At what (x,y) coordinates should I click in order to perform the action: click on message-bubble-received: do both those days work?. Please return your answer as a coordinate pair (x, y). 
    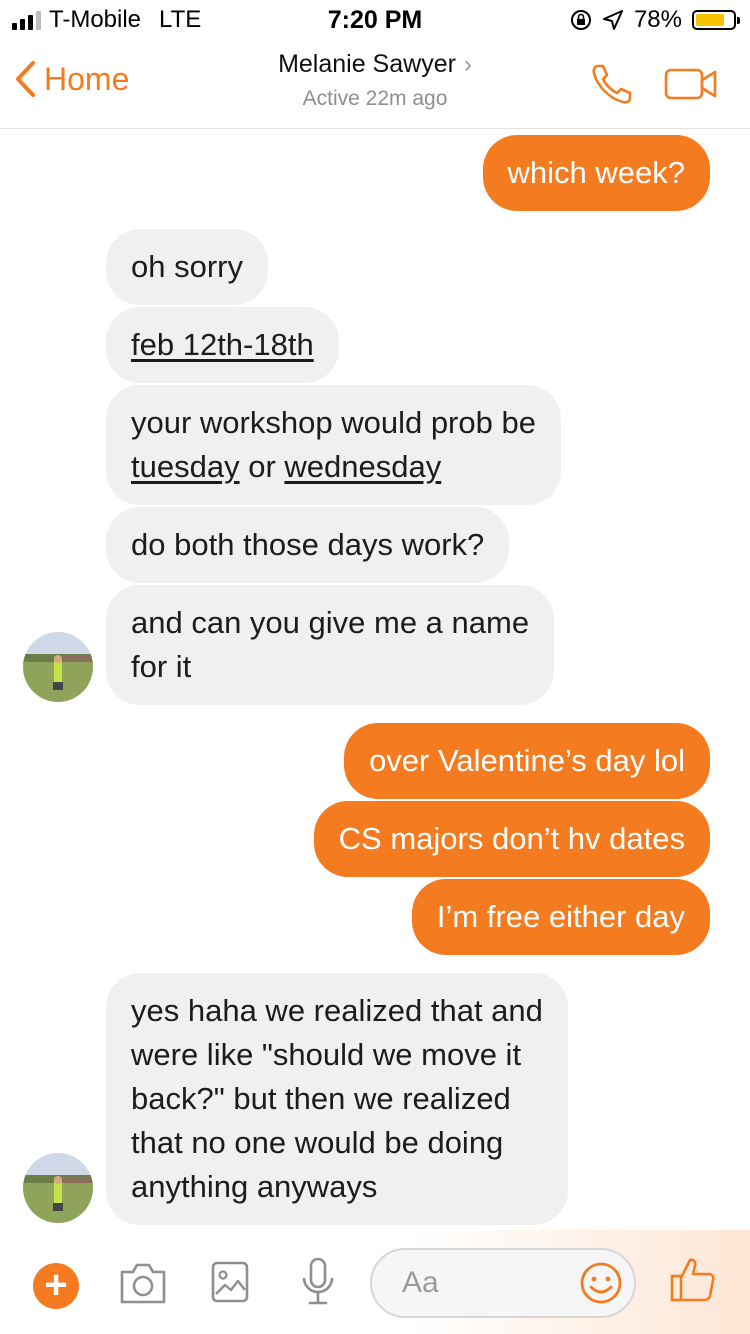
    Looking at the image, I should click on (308, 545).